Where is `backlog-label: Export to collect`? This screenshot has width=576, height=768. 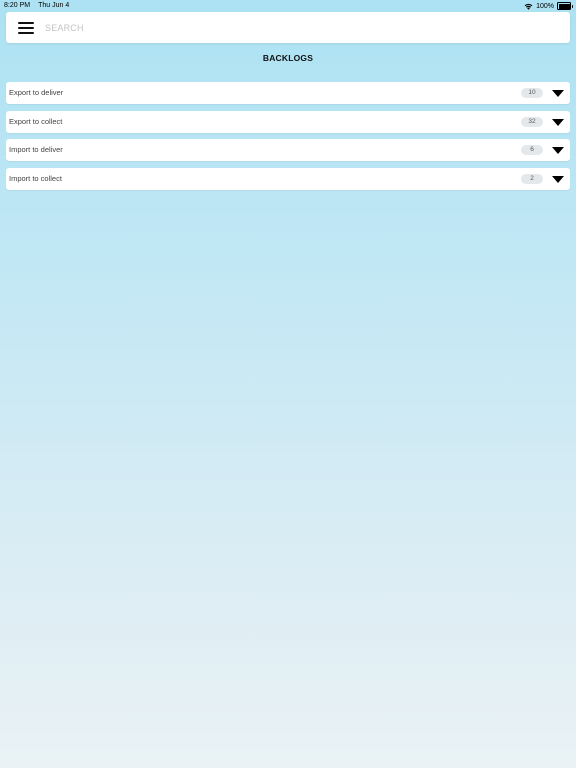
backlog-label: Export to collect is located at coordinates (36, 121).